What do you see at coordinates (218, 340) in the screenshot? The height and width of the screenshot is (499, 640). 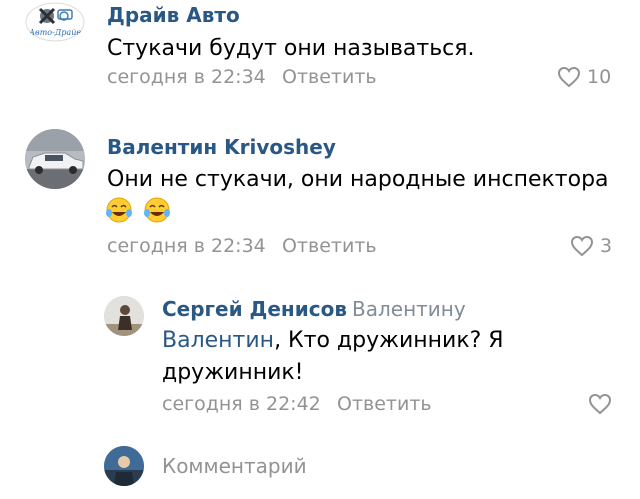 I see `mention-link: Валентин` at bounding box center [218, 340].